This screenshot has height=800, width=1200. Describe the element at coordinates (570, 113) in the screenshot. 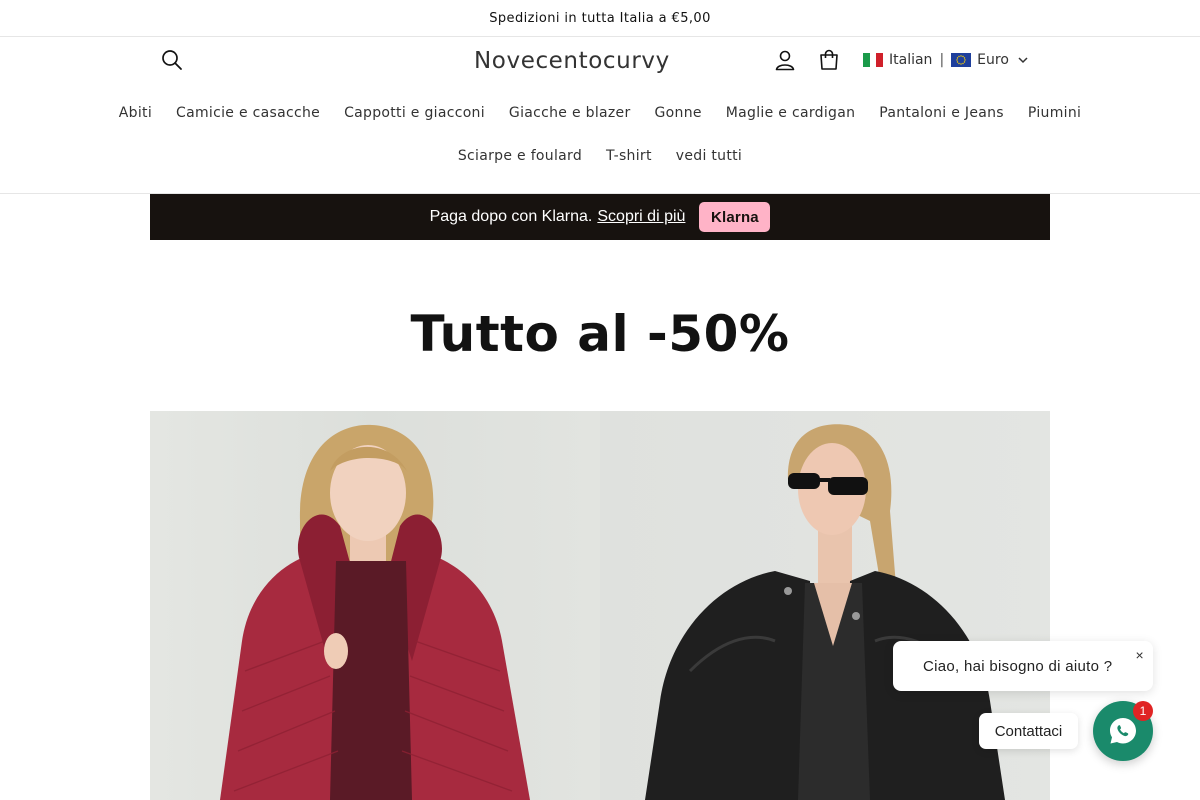

I see `nav-item-giacche: Giacche e blazer` at that location.